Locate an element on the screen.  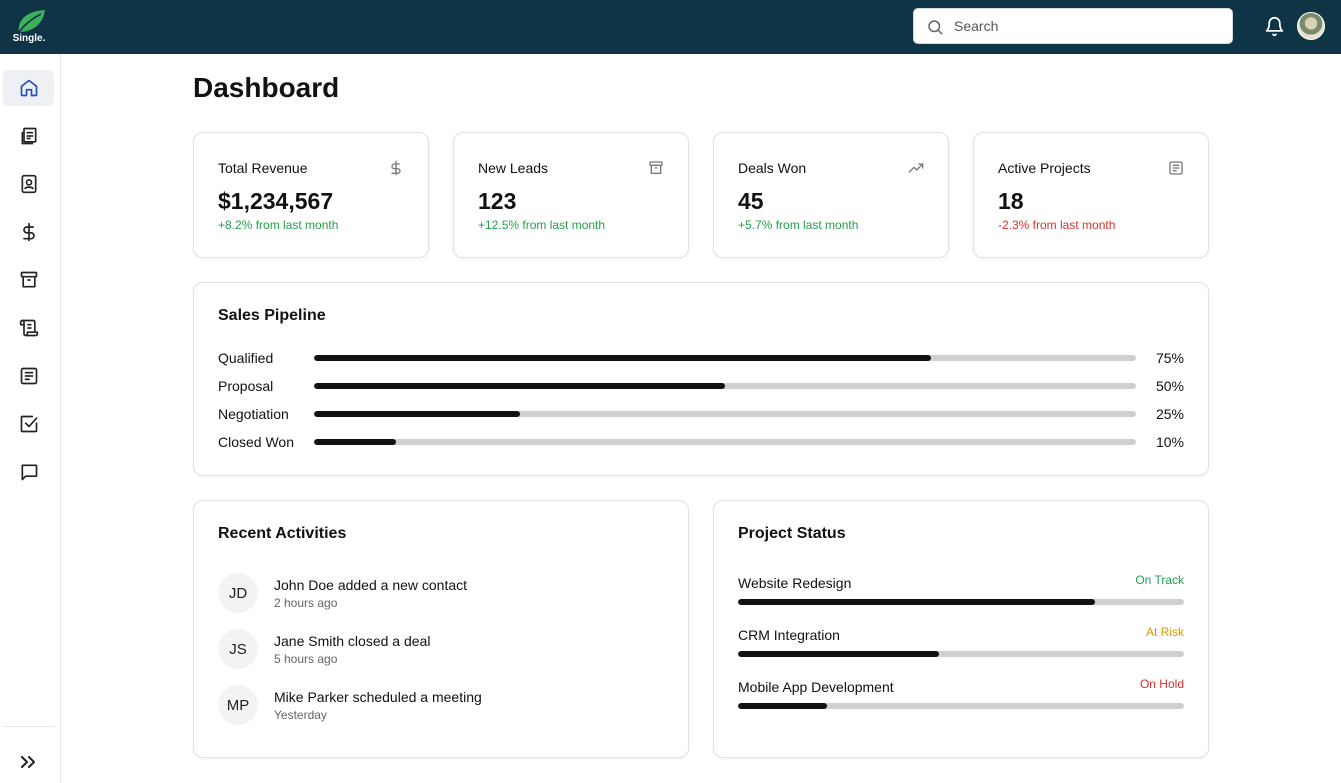
avatar: MP is located at coordinates (238, 705).